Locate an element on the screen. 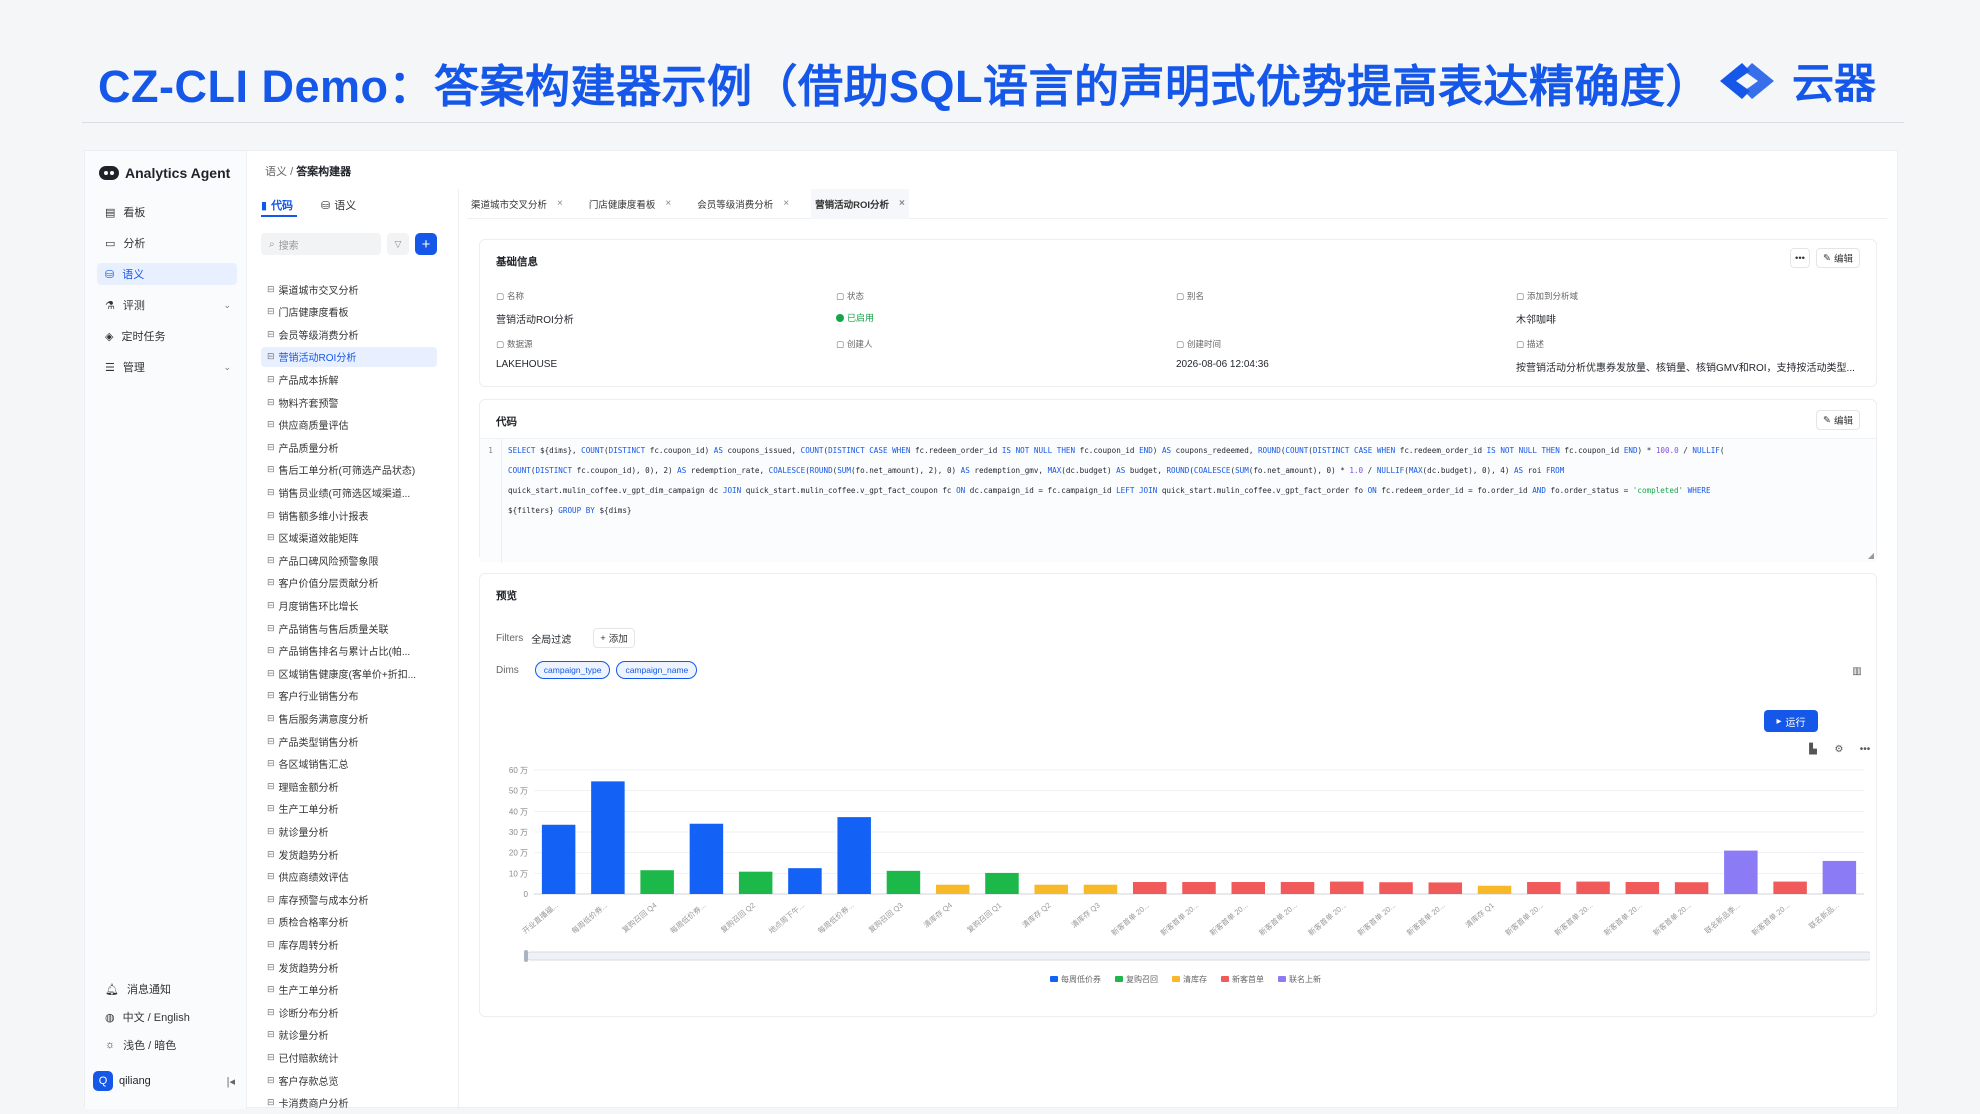  file-tab: 门店健康度看板 × is located at coordinates (630, 204).